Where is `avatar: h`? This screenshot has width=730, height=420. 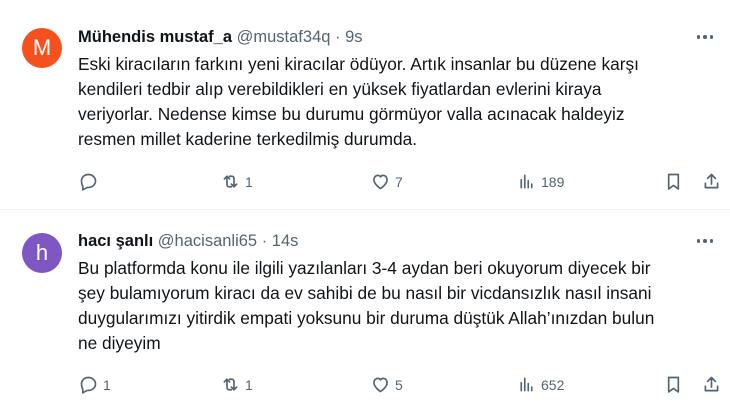 avatar: h is located at coordinates (42, 253).